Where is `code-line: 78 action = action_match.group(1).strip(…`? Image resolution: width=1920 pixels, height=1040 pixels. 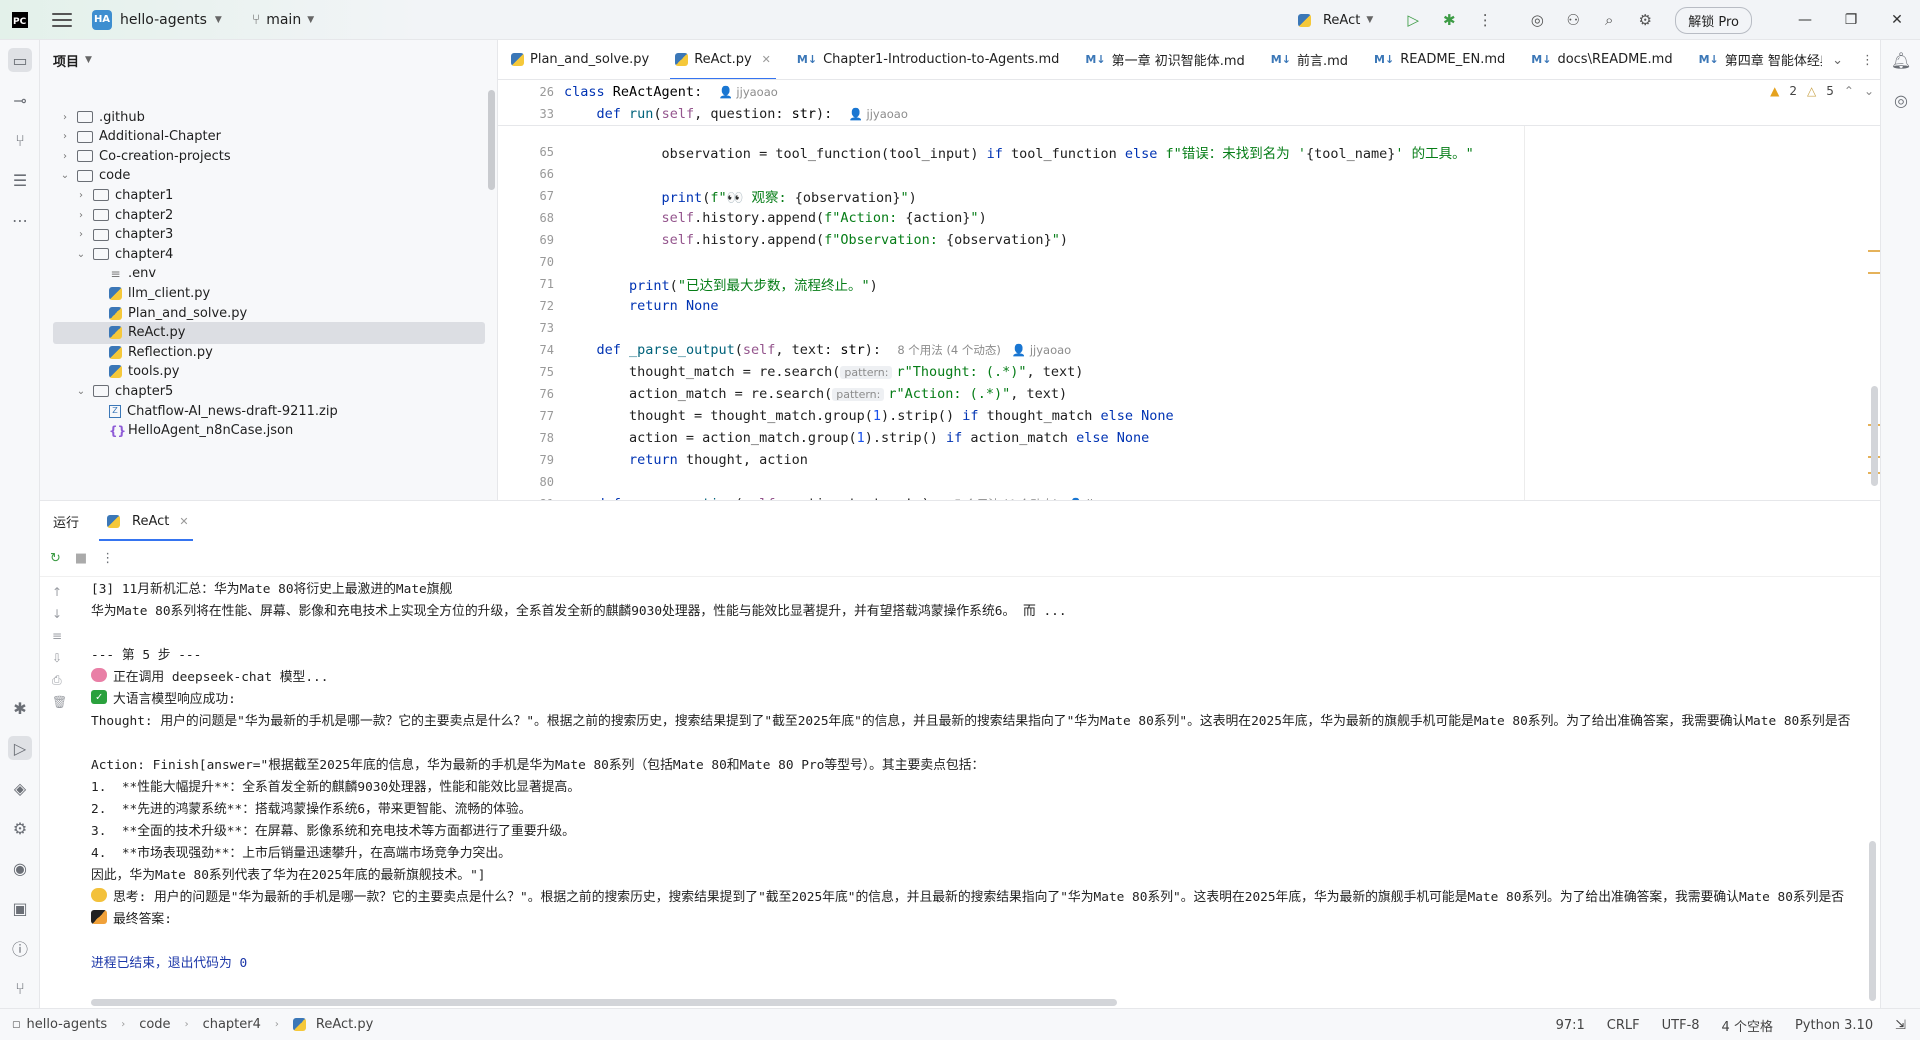
code-line: 78 action = action_match.group(1).strip(… is located at coordinates (1189, 438).